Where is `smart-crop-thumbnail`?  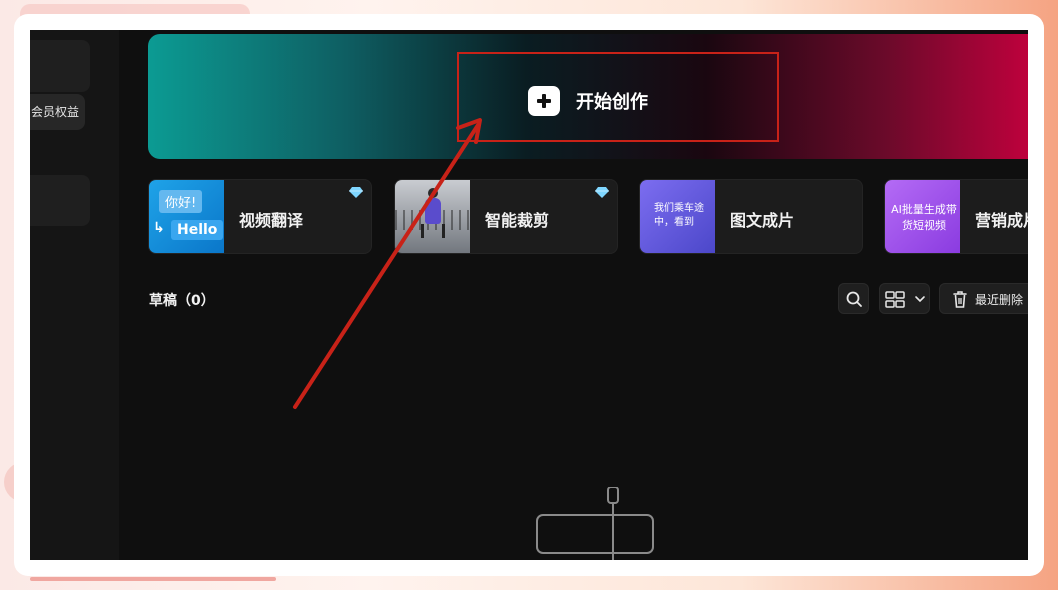 smart-crop-thumbnail is located at coordinates (432, 216).